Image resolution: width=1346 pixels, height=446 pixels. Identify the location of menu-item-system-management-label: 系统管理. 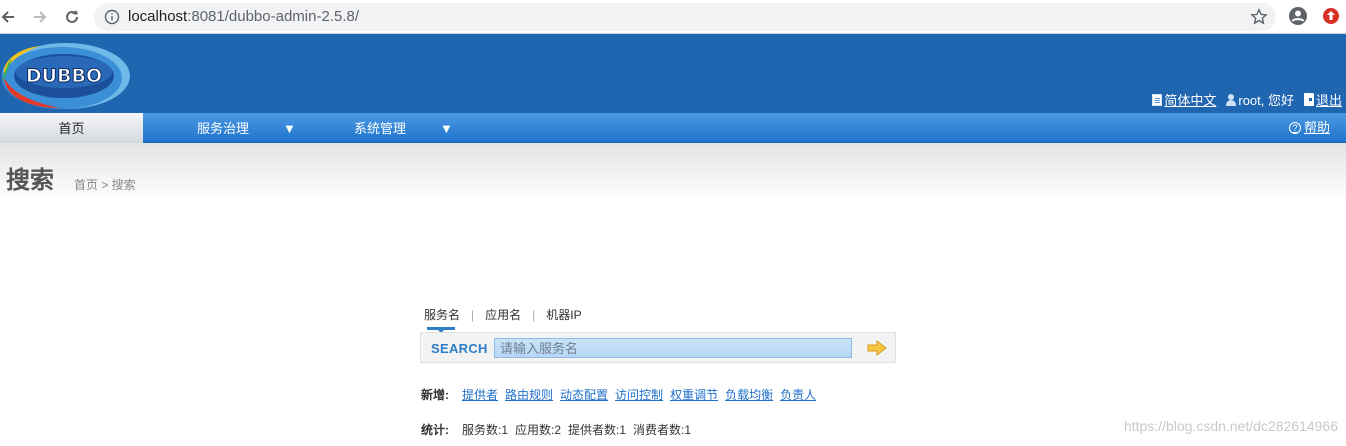
(380, 128).